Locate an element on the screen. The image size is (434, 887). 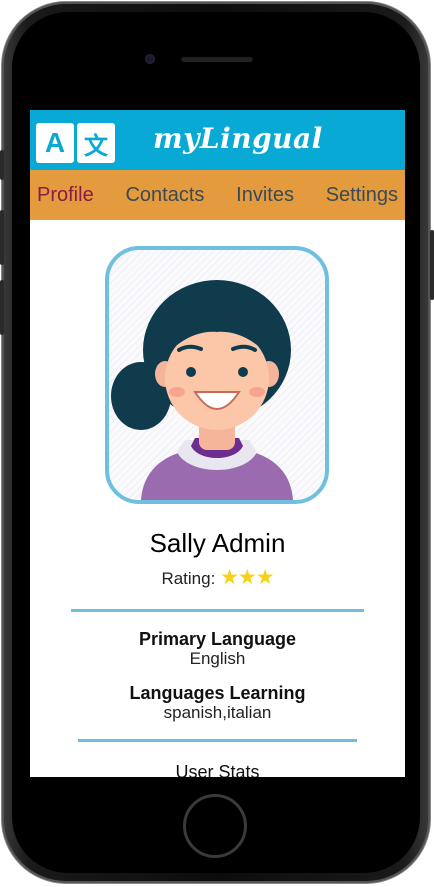
volume-down-button is located at coordinates (2, 307).